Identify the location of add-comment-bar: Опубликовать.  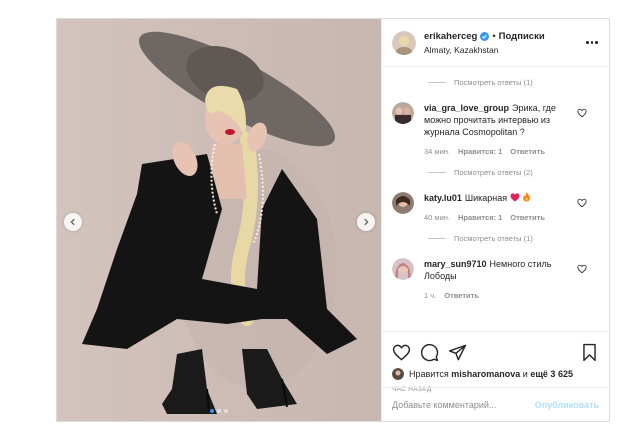
(495, 404).